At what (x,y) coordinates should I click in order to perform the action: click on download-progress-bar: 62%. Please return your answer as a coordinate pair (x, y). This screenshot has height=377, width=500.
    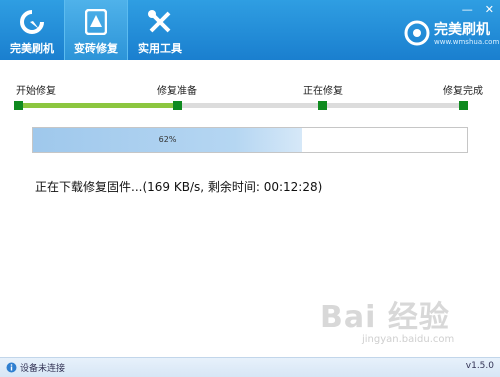
    Looking at the image, I should click on (250, 140).